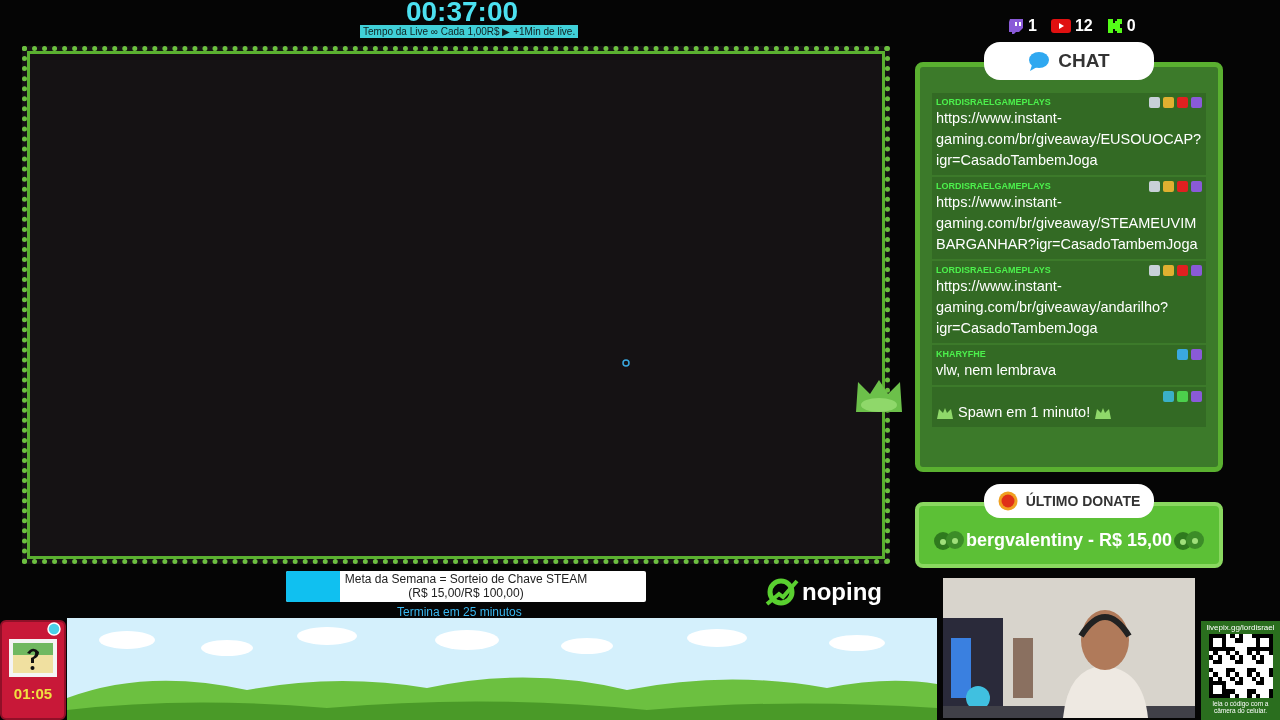 The height and width of the screenshot is (720, 1280). I want to click on kick-icon, so click(1114, 26).